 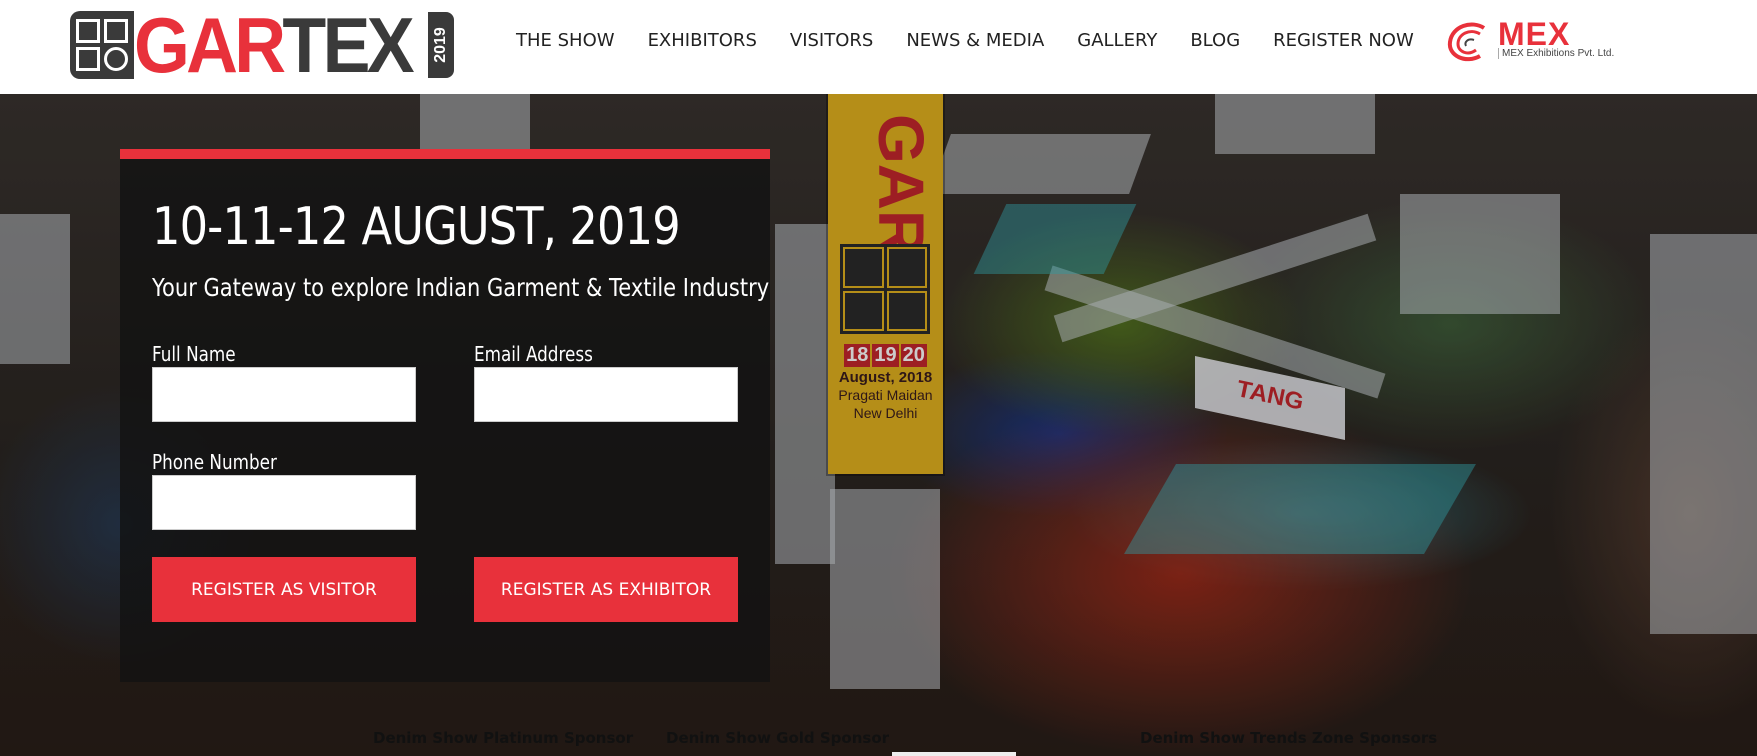 What do you see at coordinates (565, 40) in the screenshot?
I see `nav-item-the-show: THE SHOW` at bounding box center [565, 40].